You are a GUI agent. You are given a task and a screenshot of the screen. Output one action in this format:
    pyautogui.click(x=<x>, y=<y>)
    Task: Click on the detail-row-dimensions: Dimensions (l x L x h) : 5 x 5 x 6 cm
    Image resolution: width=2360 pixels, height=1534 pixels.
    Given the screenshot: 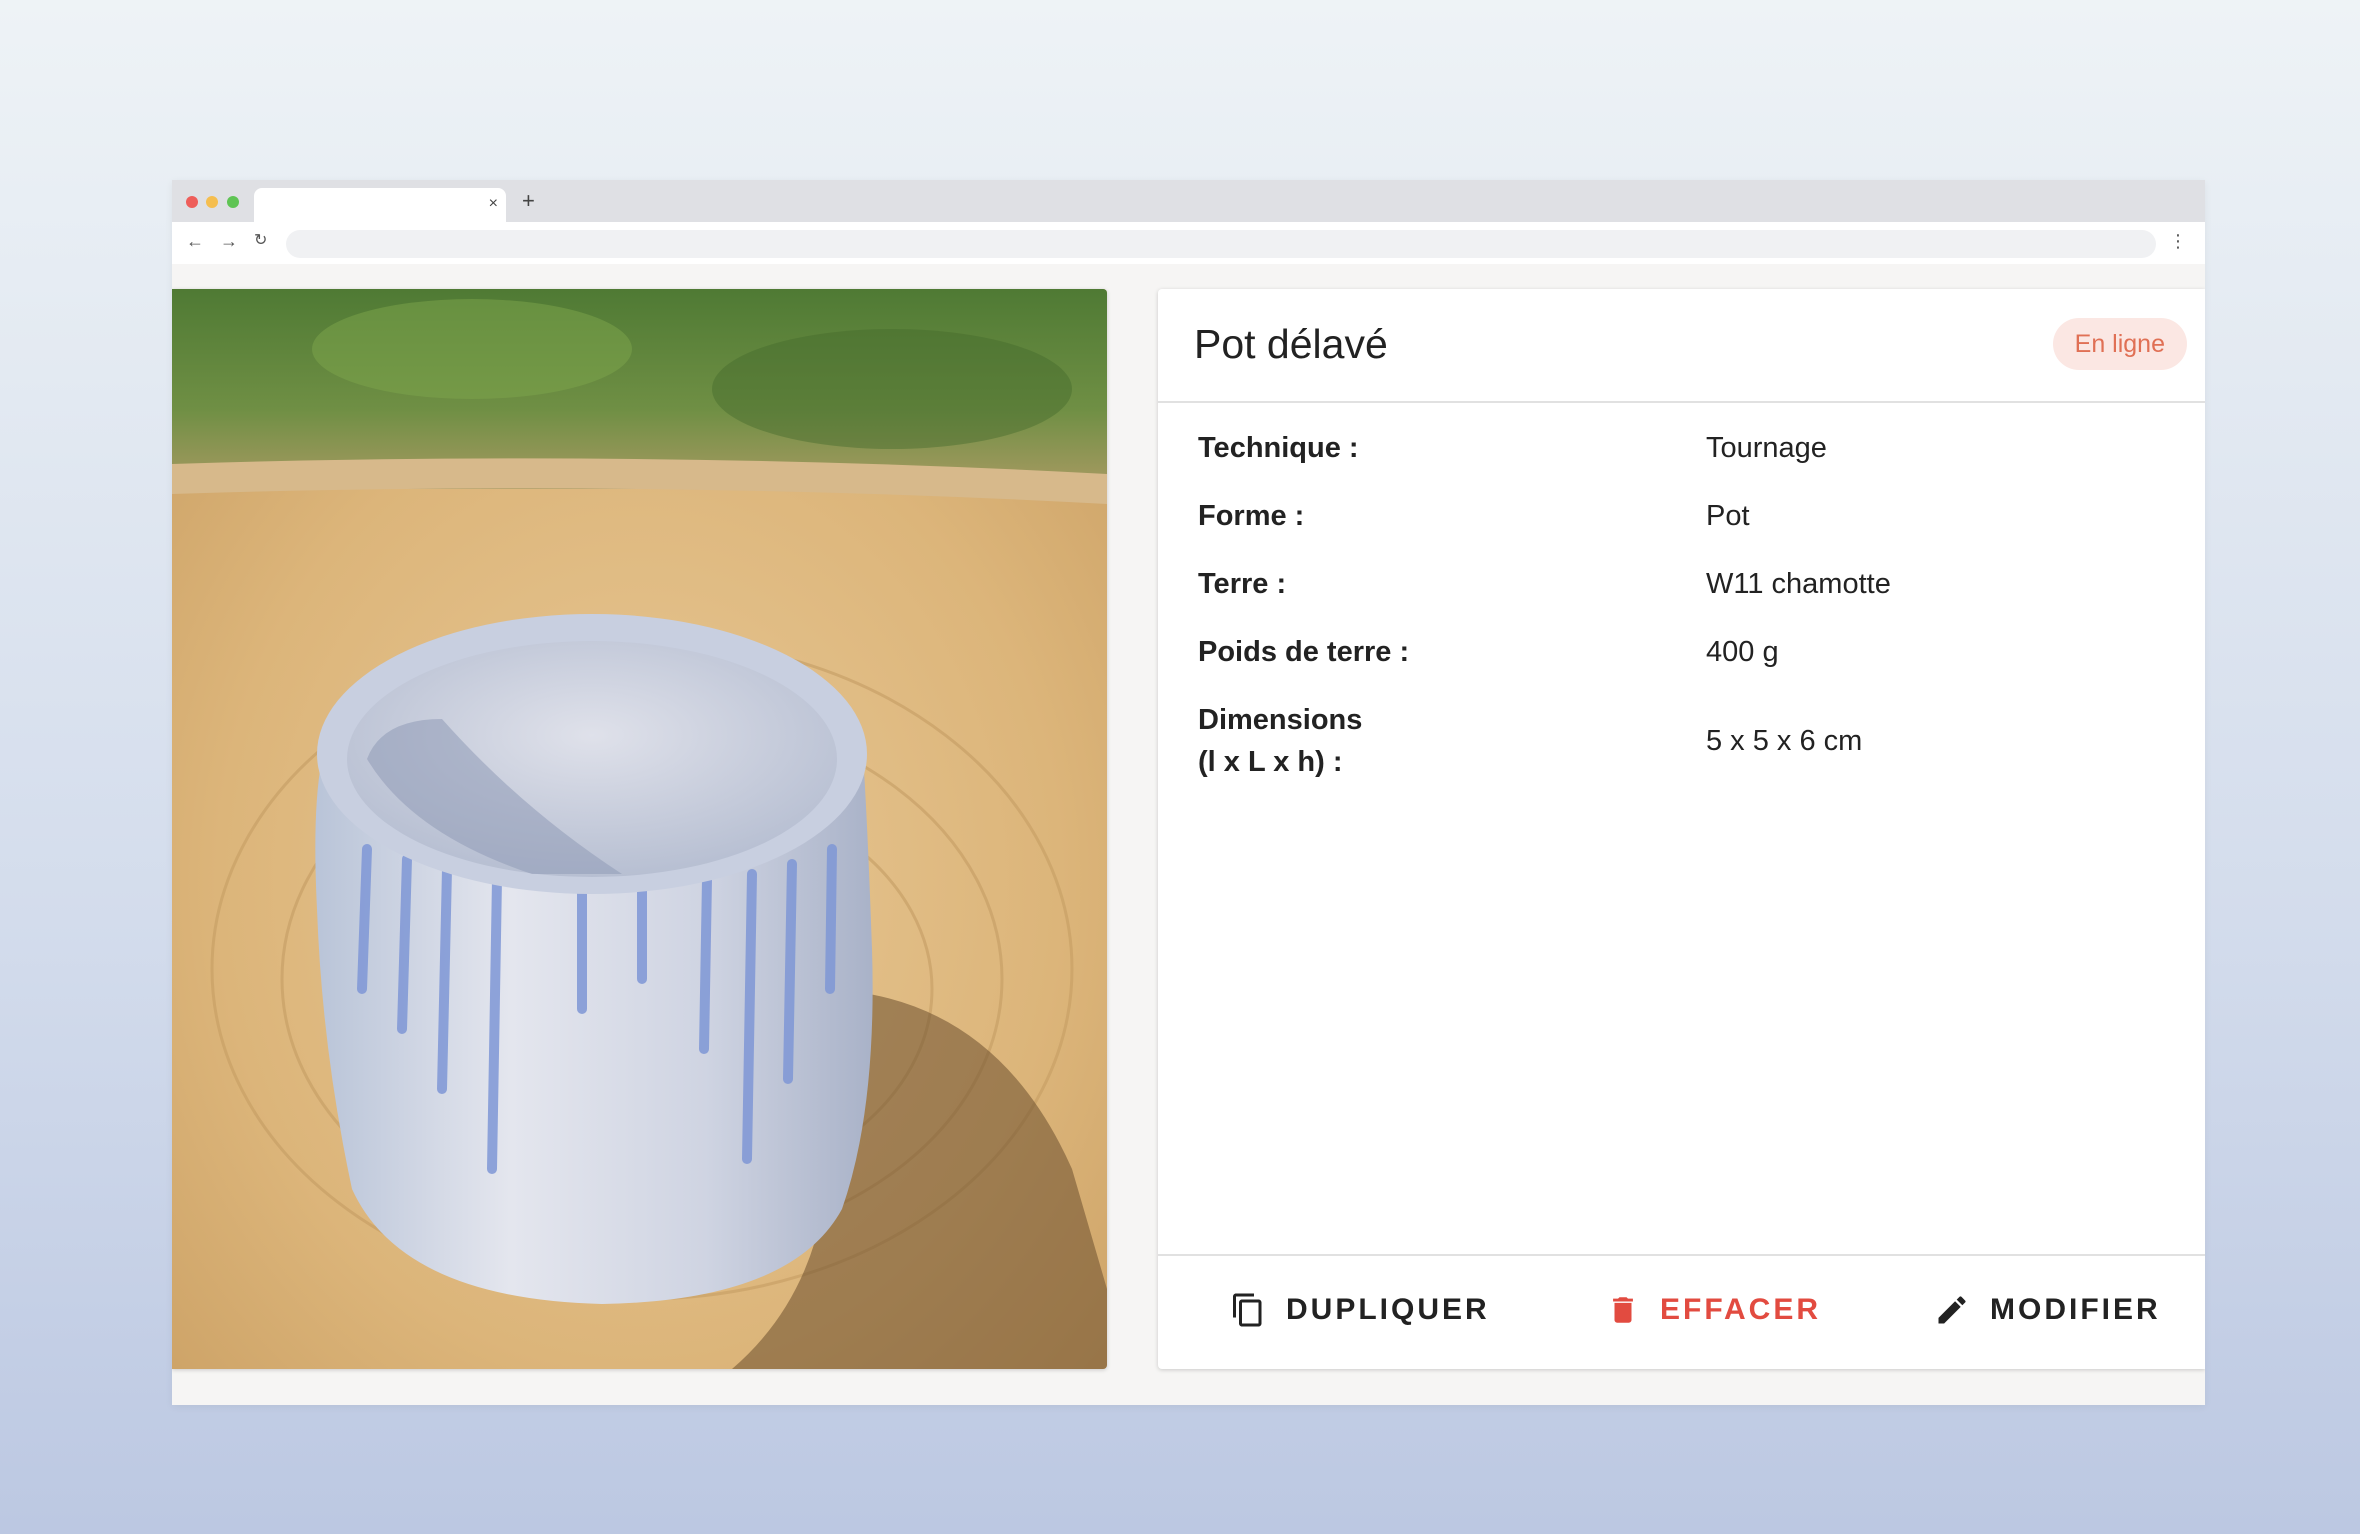 What is the action you would take?
    pyautogui.click(x=1678, y=741)
    